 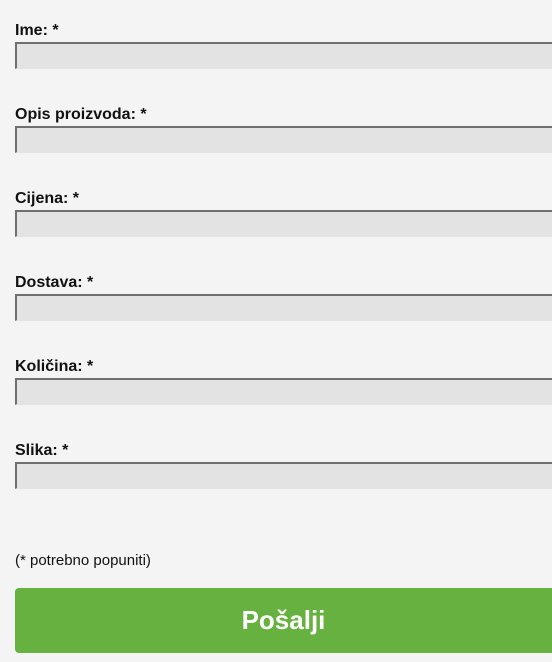 I want to click on price-field-group: Cijena: *, so click(x=283, y=213).